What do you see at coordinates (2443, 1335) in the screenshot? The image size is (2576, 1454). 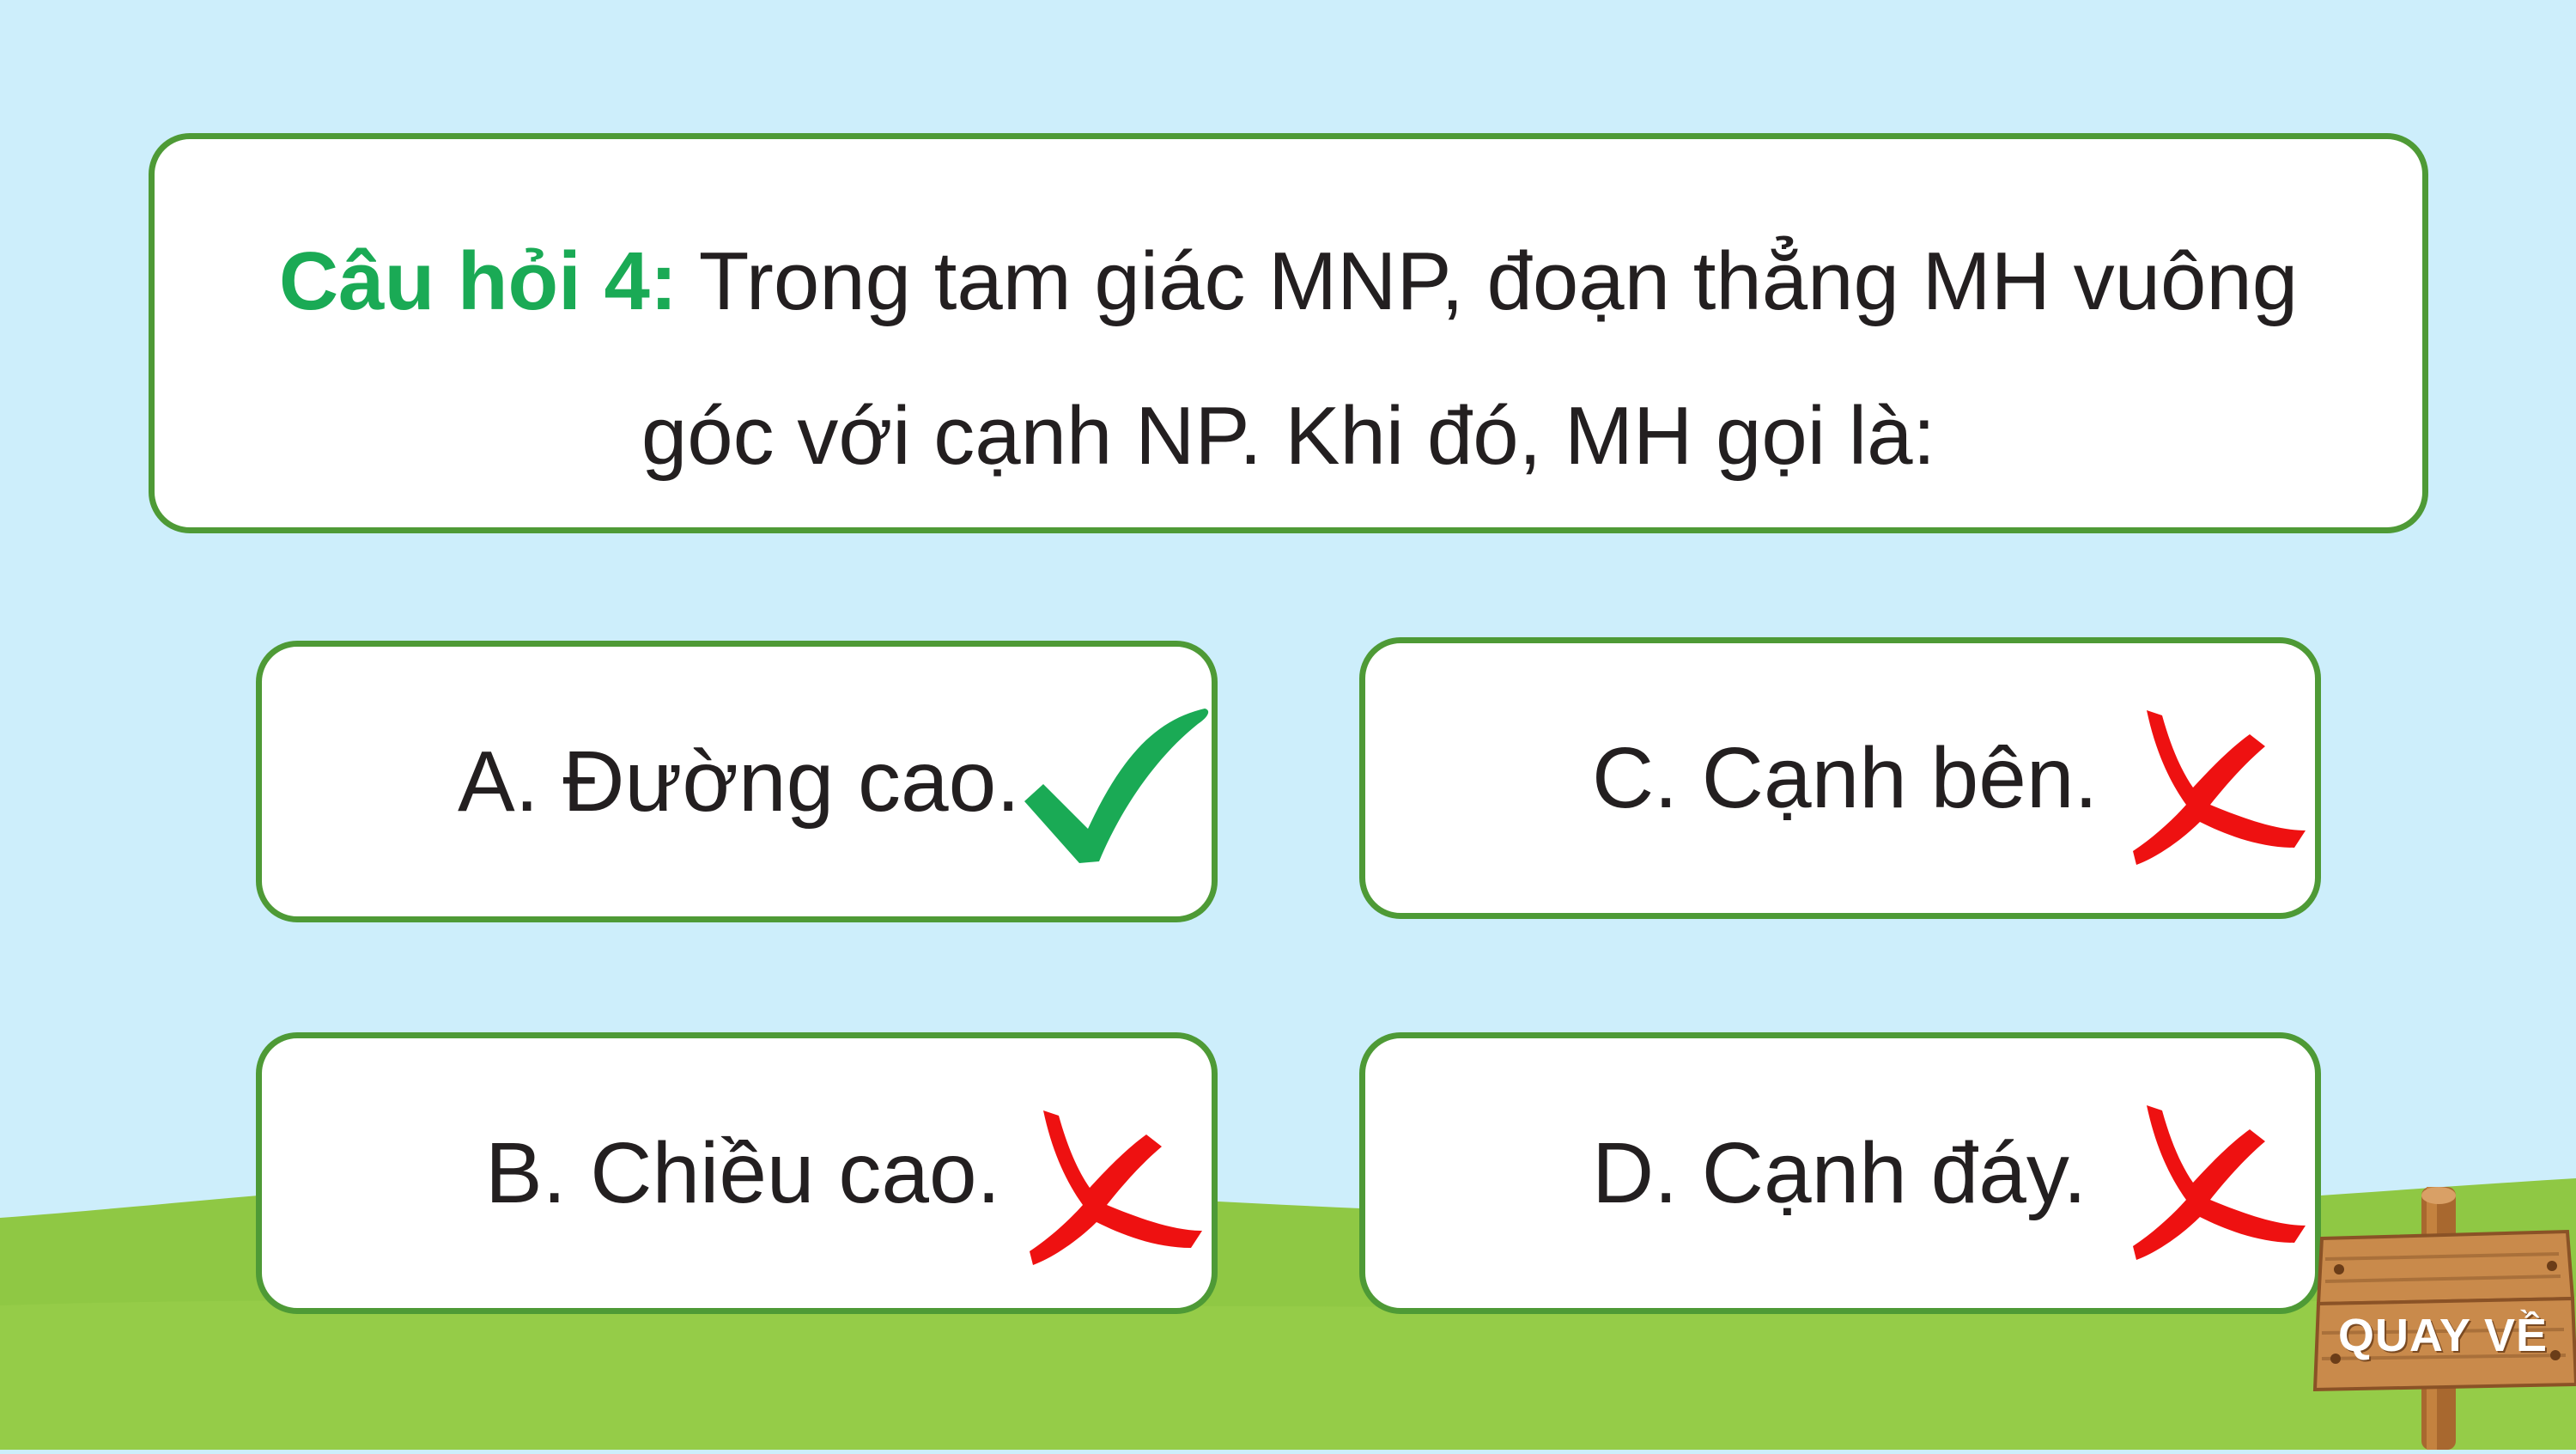 I see `back-button-label: QUAY VỀ` at bounding box center [2443, 1335].